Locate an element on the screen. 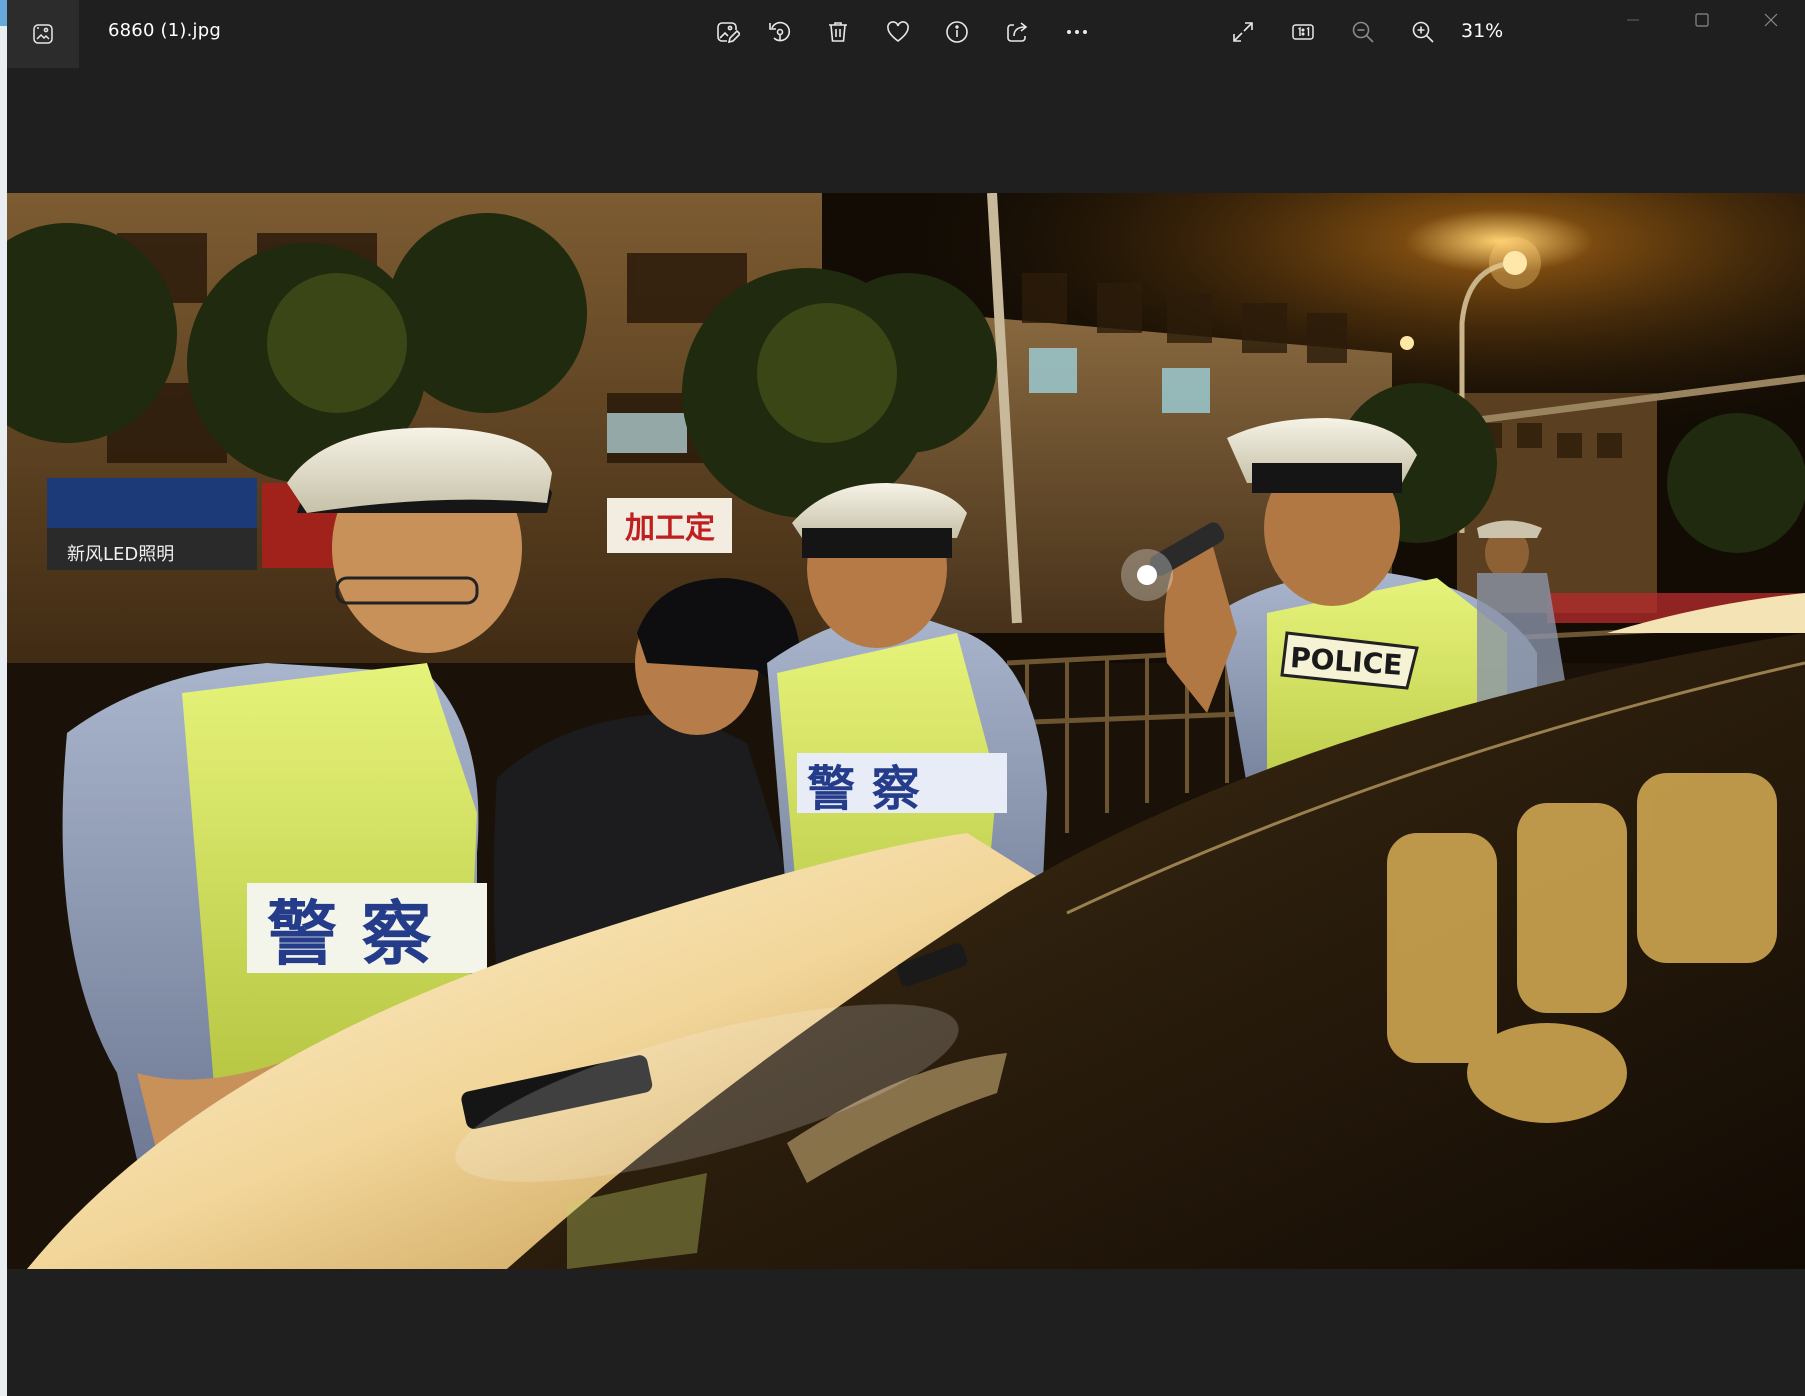  heart-icon is located at coordinates (898, 32).